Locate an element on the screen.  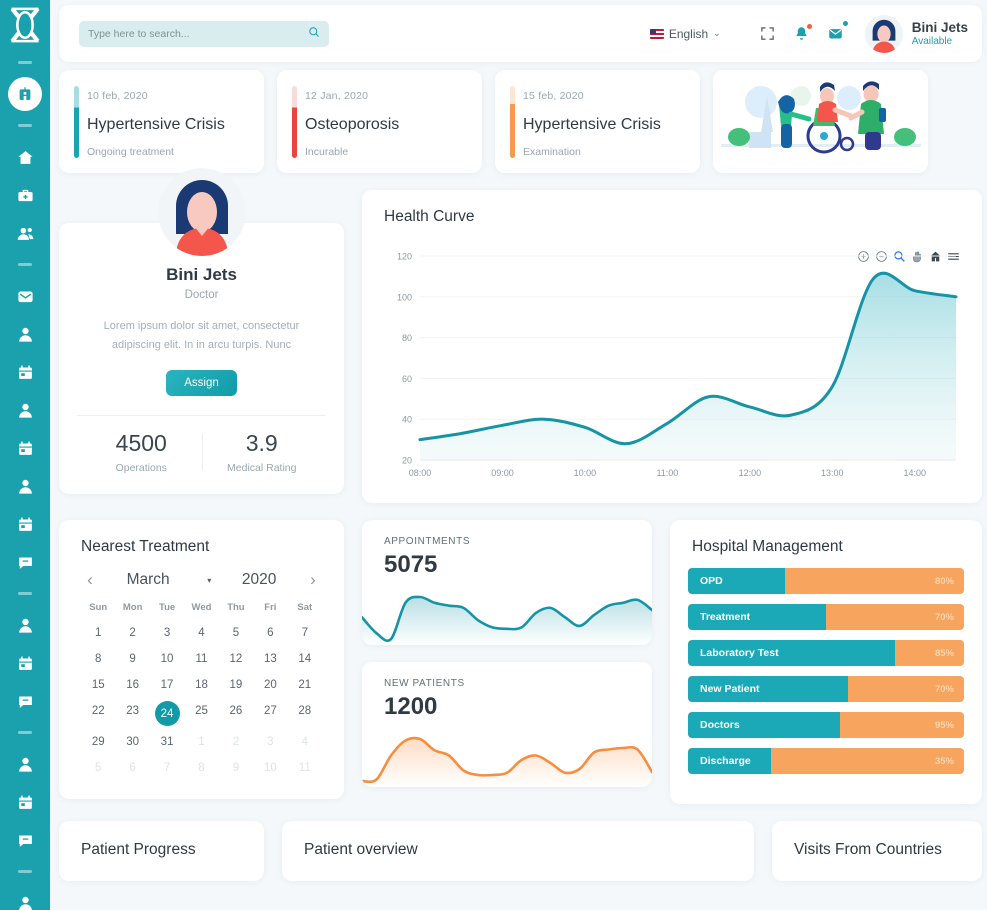
calendar-day: 25 is located at coordinates (201, 713).